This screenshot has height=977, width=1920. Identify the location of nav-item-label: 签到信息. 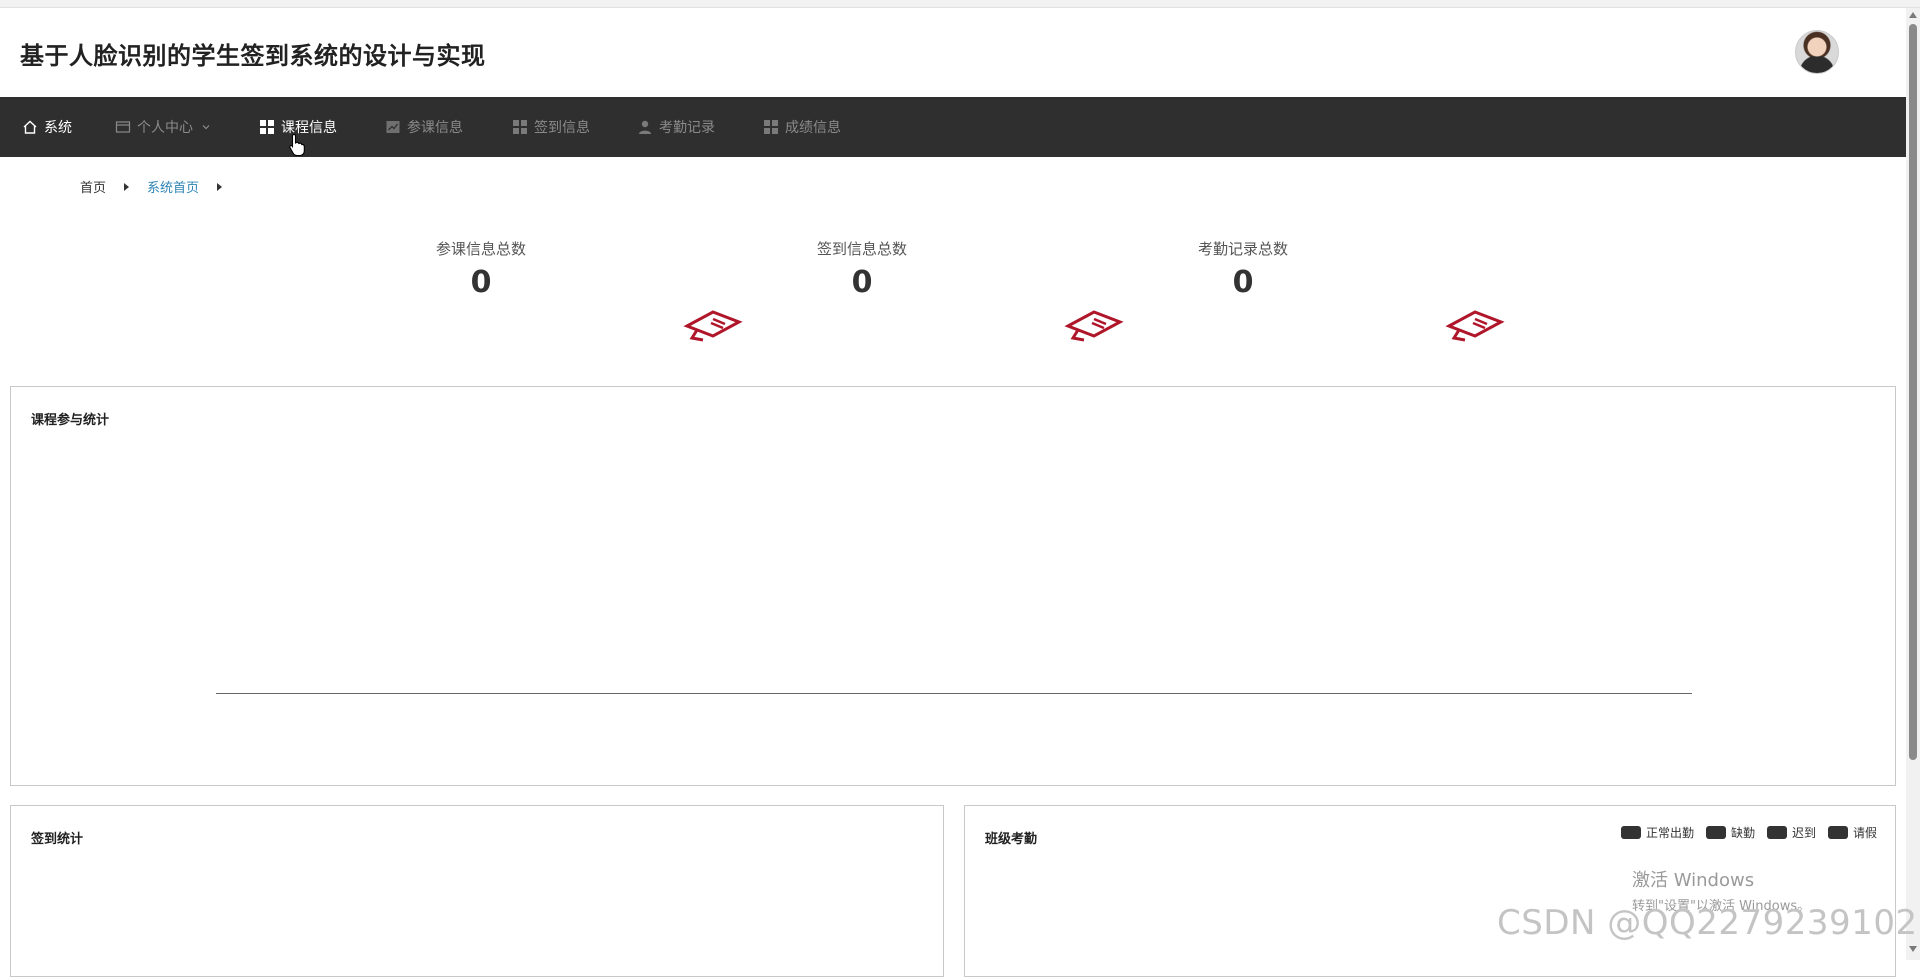
(562, 128).